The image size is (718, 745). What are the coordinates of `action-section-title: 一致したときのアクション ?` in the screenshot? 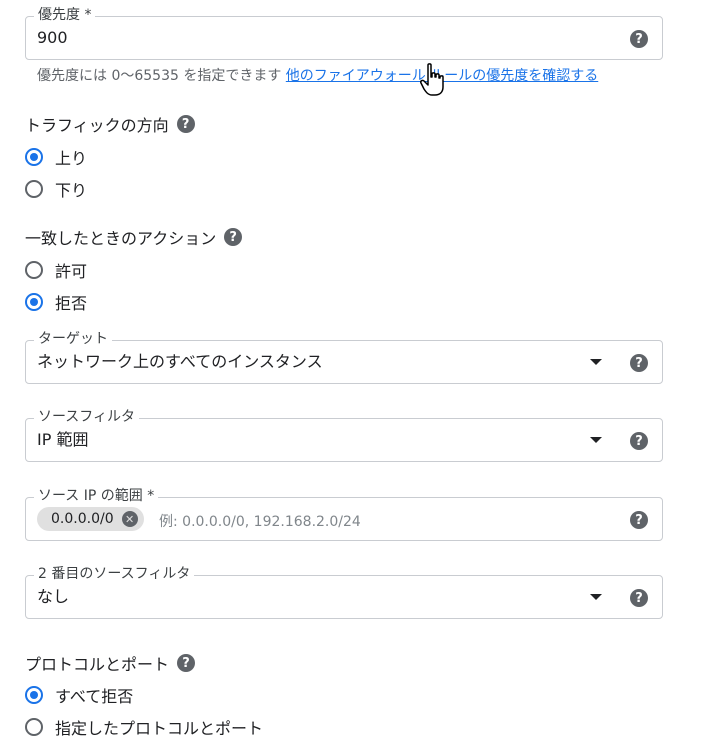 It's located at (134, 237).